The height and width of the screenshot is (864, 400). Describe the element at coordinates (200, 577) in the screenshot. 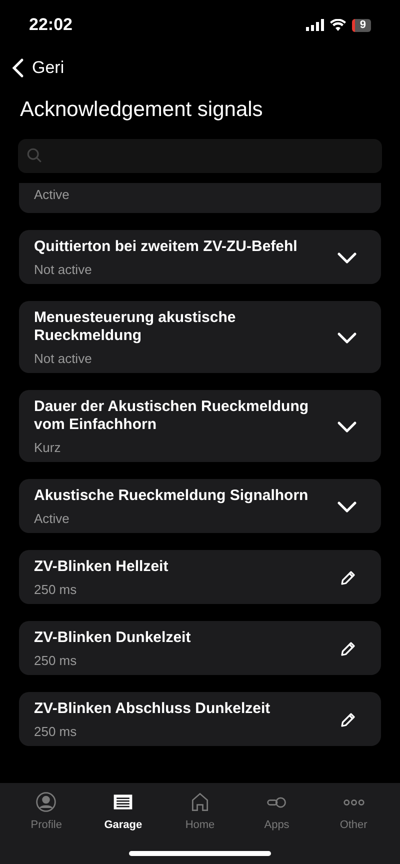

I see `setting-card: ZV-Blinken Hellzeit 250 ms` at that location.